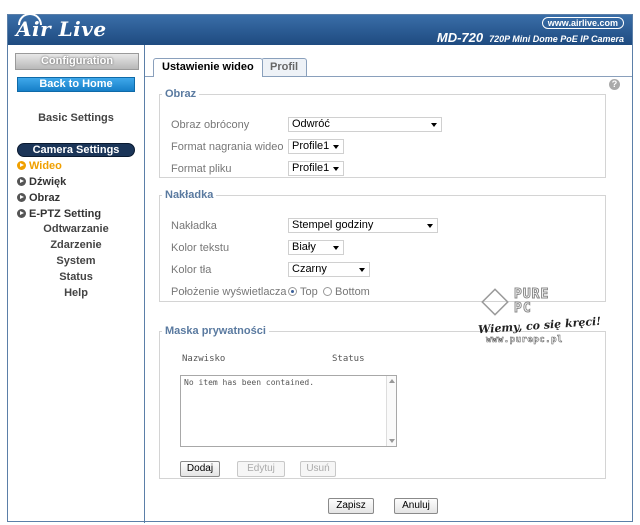  Describe the element at coordinates (200, 248) in the screenshot. I see `kolor-tekstu-label: Kolor tekstu` at that location.